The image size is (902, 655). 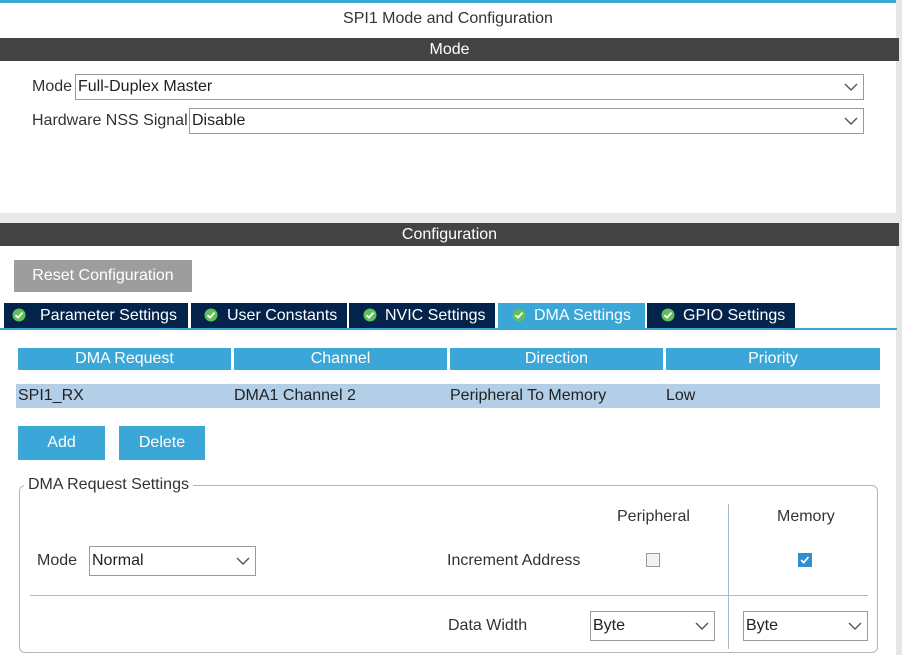 I want to click on tab-dma-settings: DMA Settings, so click(x=571, y=315).